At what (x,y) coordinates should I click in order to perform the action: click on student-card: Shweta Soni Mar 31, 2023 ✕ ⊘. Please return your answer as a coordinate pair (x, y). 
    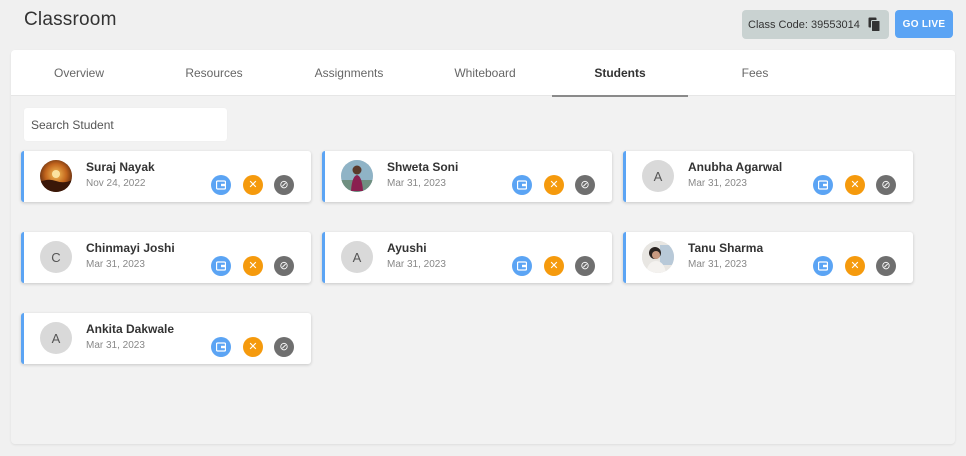
    Looking at the image, I should click on (467, 176).